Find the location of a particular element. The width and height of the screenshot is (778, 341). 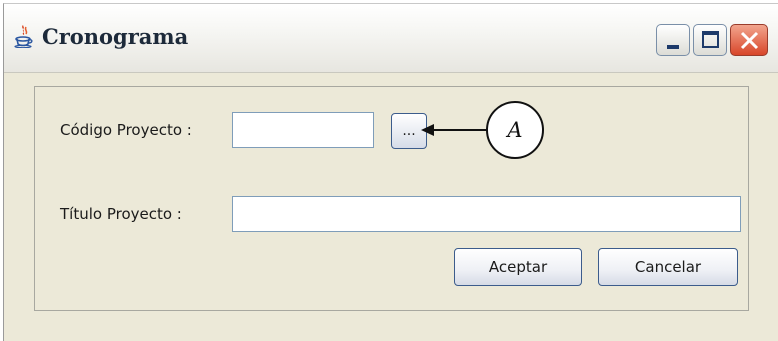

maximize-icon is located at coordinates (710, 39).